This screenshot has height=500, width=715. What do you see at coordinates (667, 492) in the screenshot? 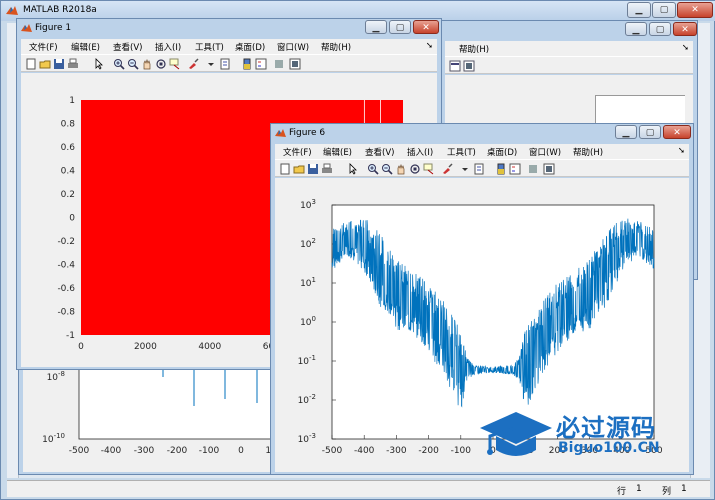
I see `status-col-label: 列` at bounding box center [667, 492].